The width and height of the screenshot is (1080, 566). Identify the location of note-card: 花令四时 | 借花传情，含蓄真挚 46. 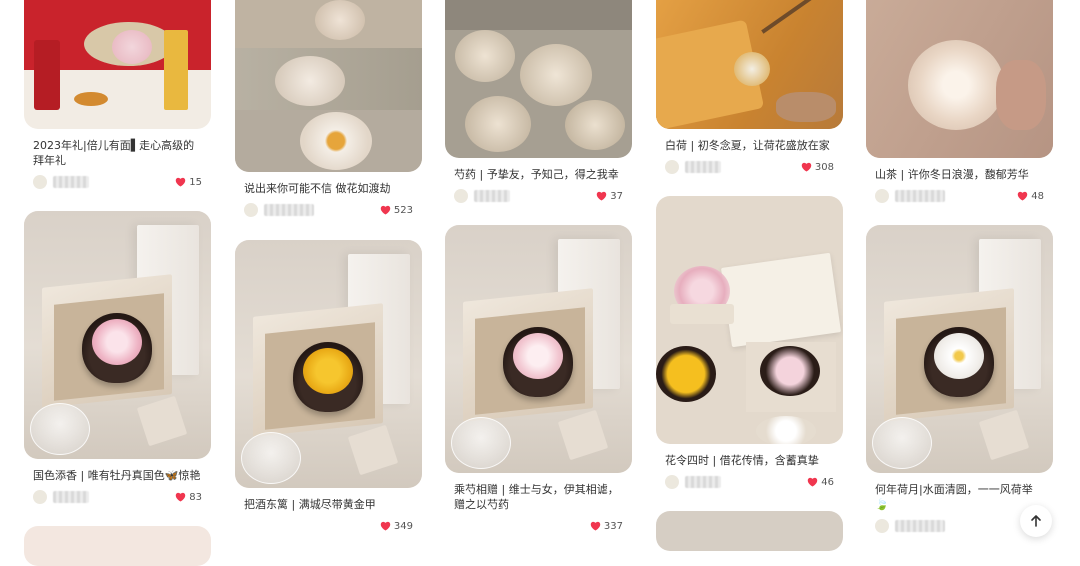
(749, 343).